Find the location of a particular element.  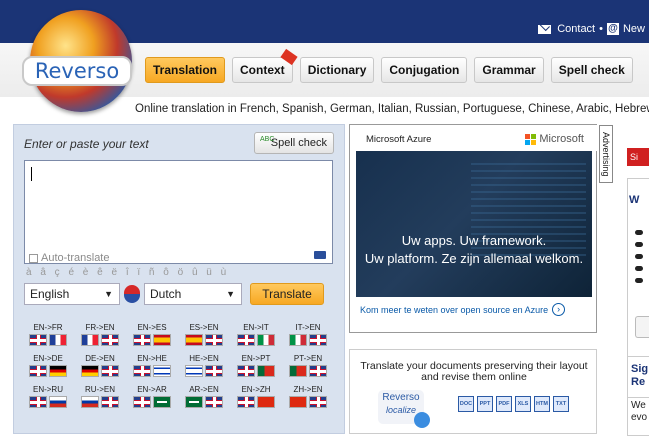

localize-brand: Reverso is located at coordinates (401, 397).